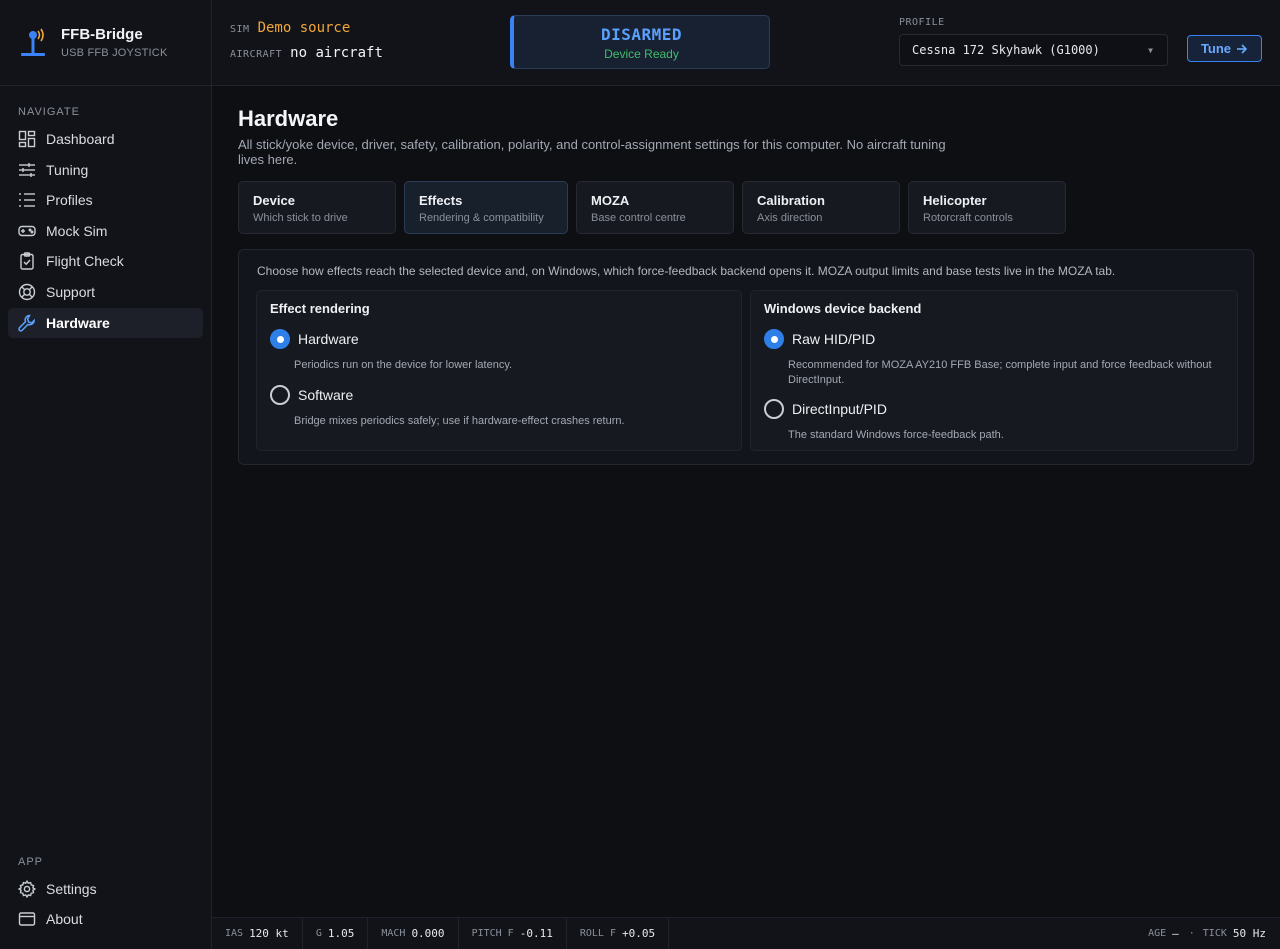  Describe the element at coordinates (638, 933) in the screenshot. I see `stat-value: +0.05` at that location.